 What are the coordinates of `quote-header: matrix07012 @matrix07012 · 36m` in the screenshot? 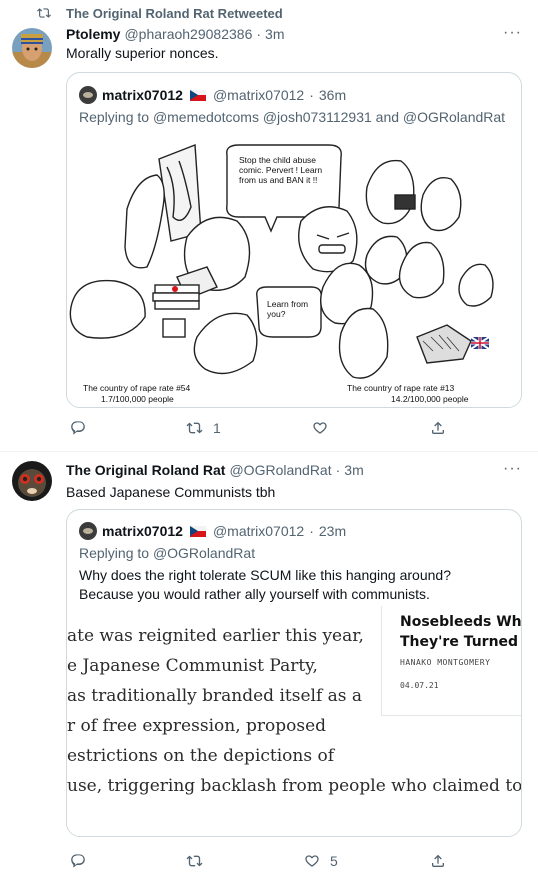 It's located at (212, 95).